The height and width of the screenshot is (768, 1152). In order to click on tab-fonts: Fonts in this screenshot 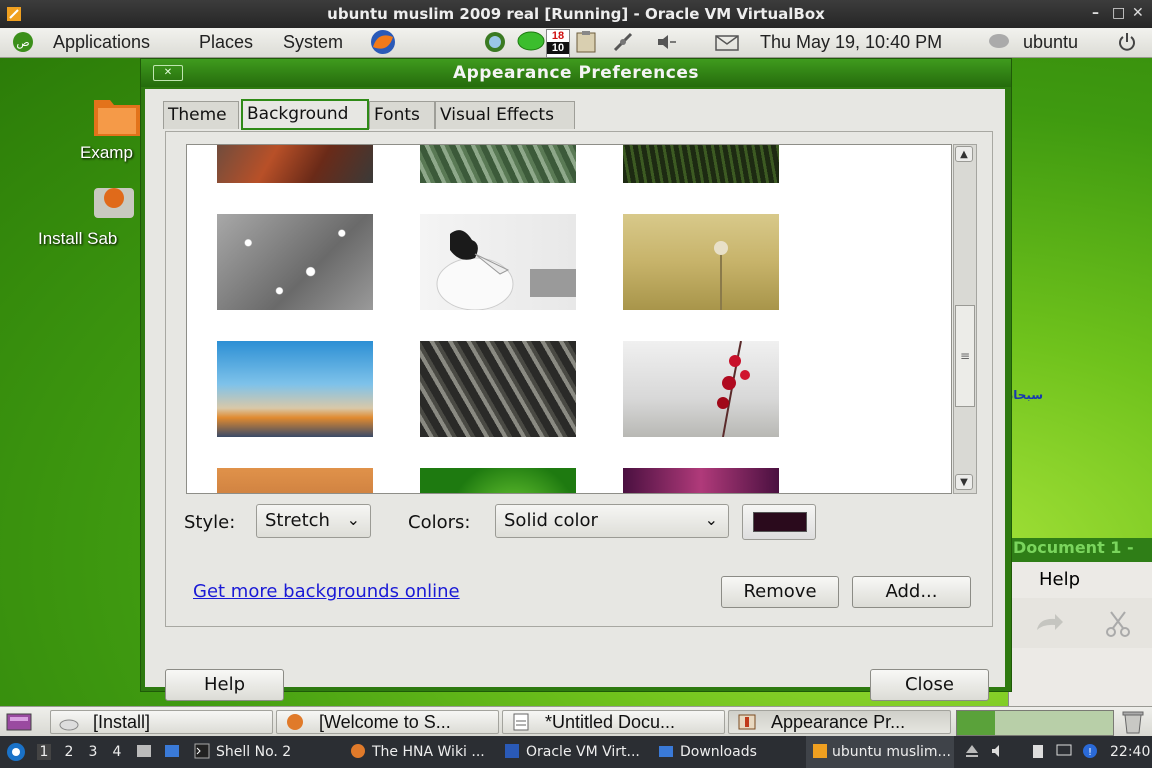, I will do `click(402, 115)`.